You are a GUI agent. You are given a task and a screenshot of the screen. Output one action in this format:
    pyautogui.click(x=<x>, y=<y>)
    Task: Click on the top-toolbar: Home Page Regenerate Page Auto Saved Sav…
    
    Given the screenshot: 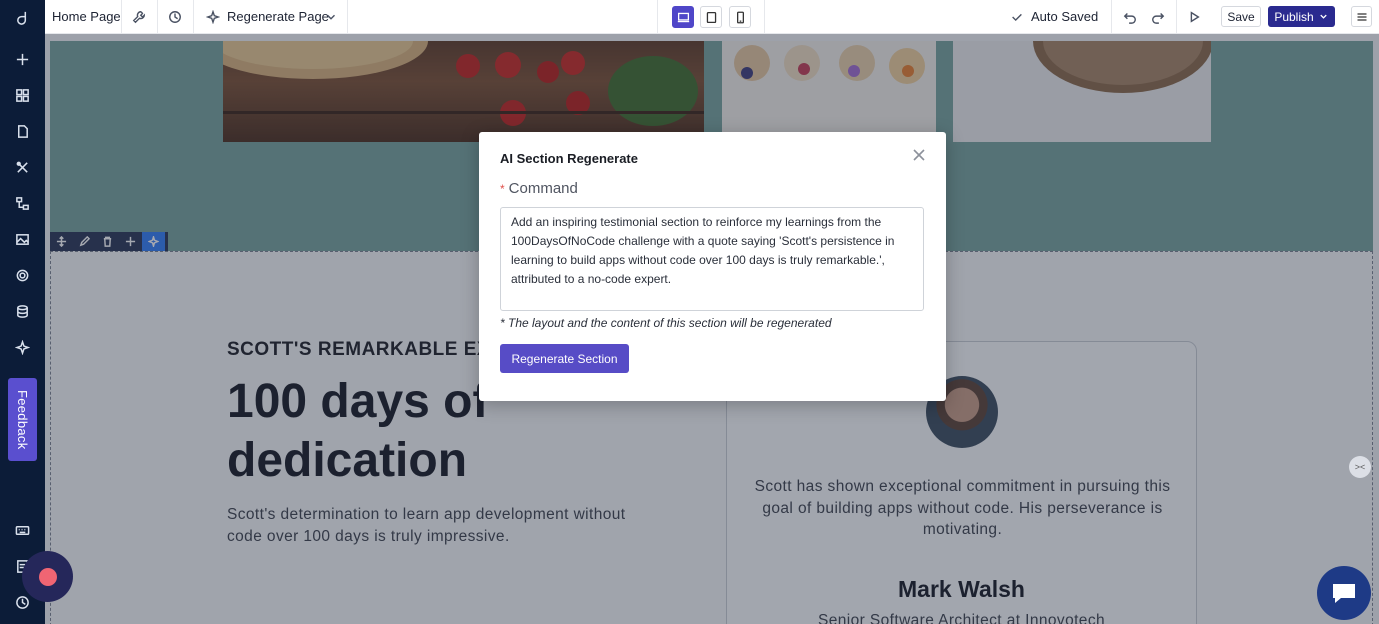 What is the action you would take?
    pyautogui.click(x=712, y=17)
    